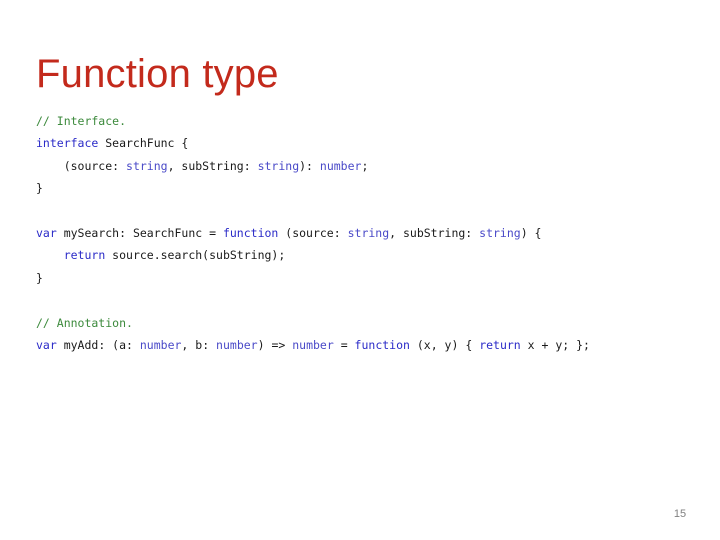 The height and width of the screenshot is (540, 720). What do you see at coordinates (365, 165) in the screenshot?
I see `code-token-plain: ;` at bounding box center [365, 165].